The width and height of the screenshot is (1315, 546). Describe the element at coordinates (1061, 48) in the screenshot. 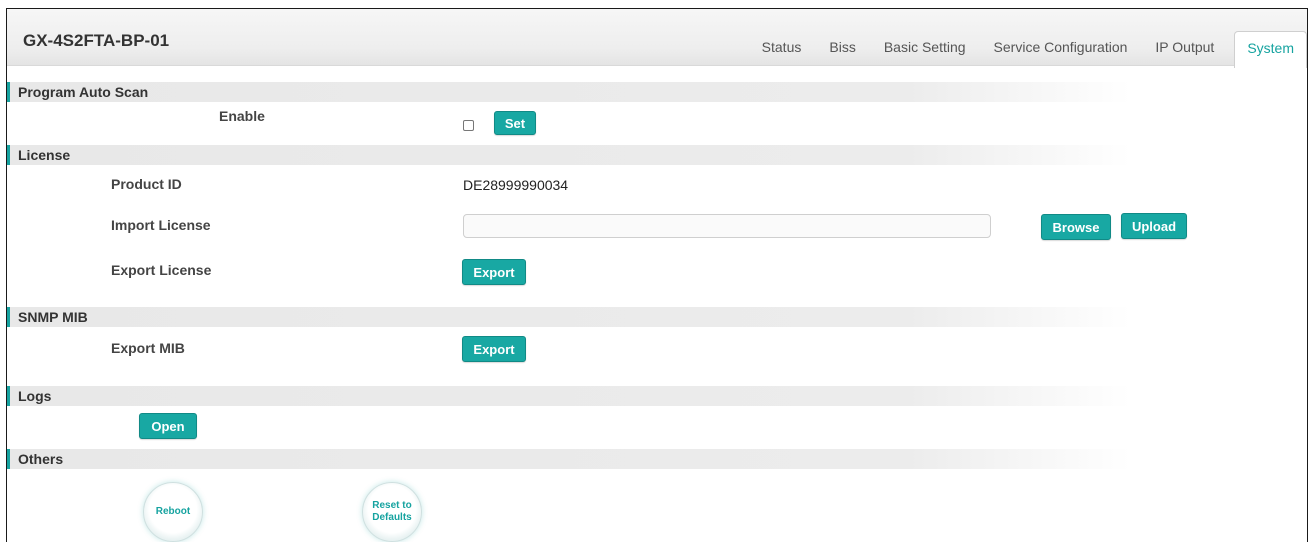

I see `tab-service-configuration: Service Configuration` at that location.